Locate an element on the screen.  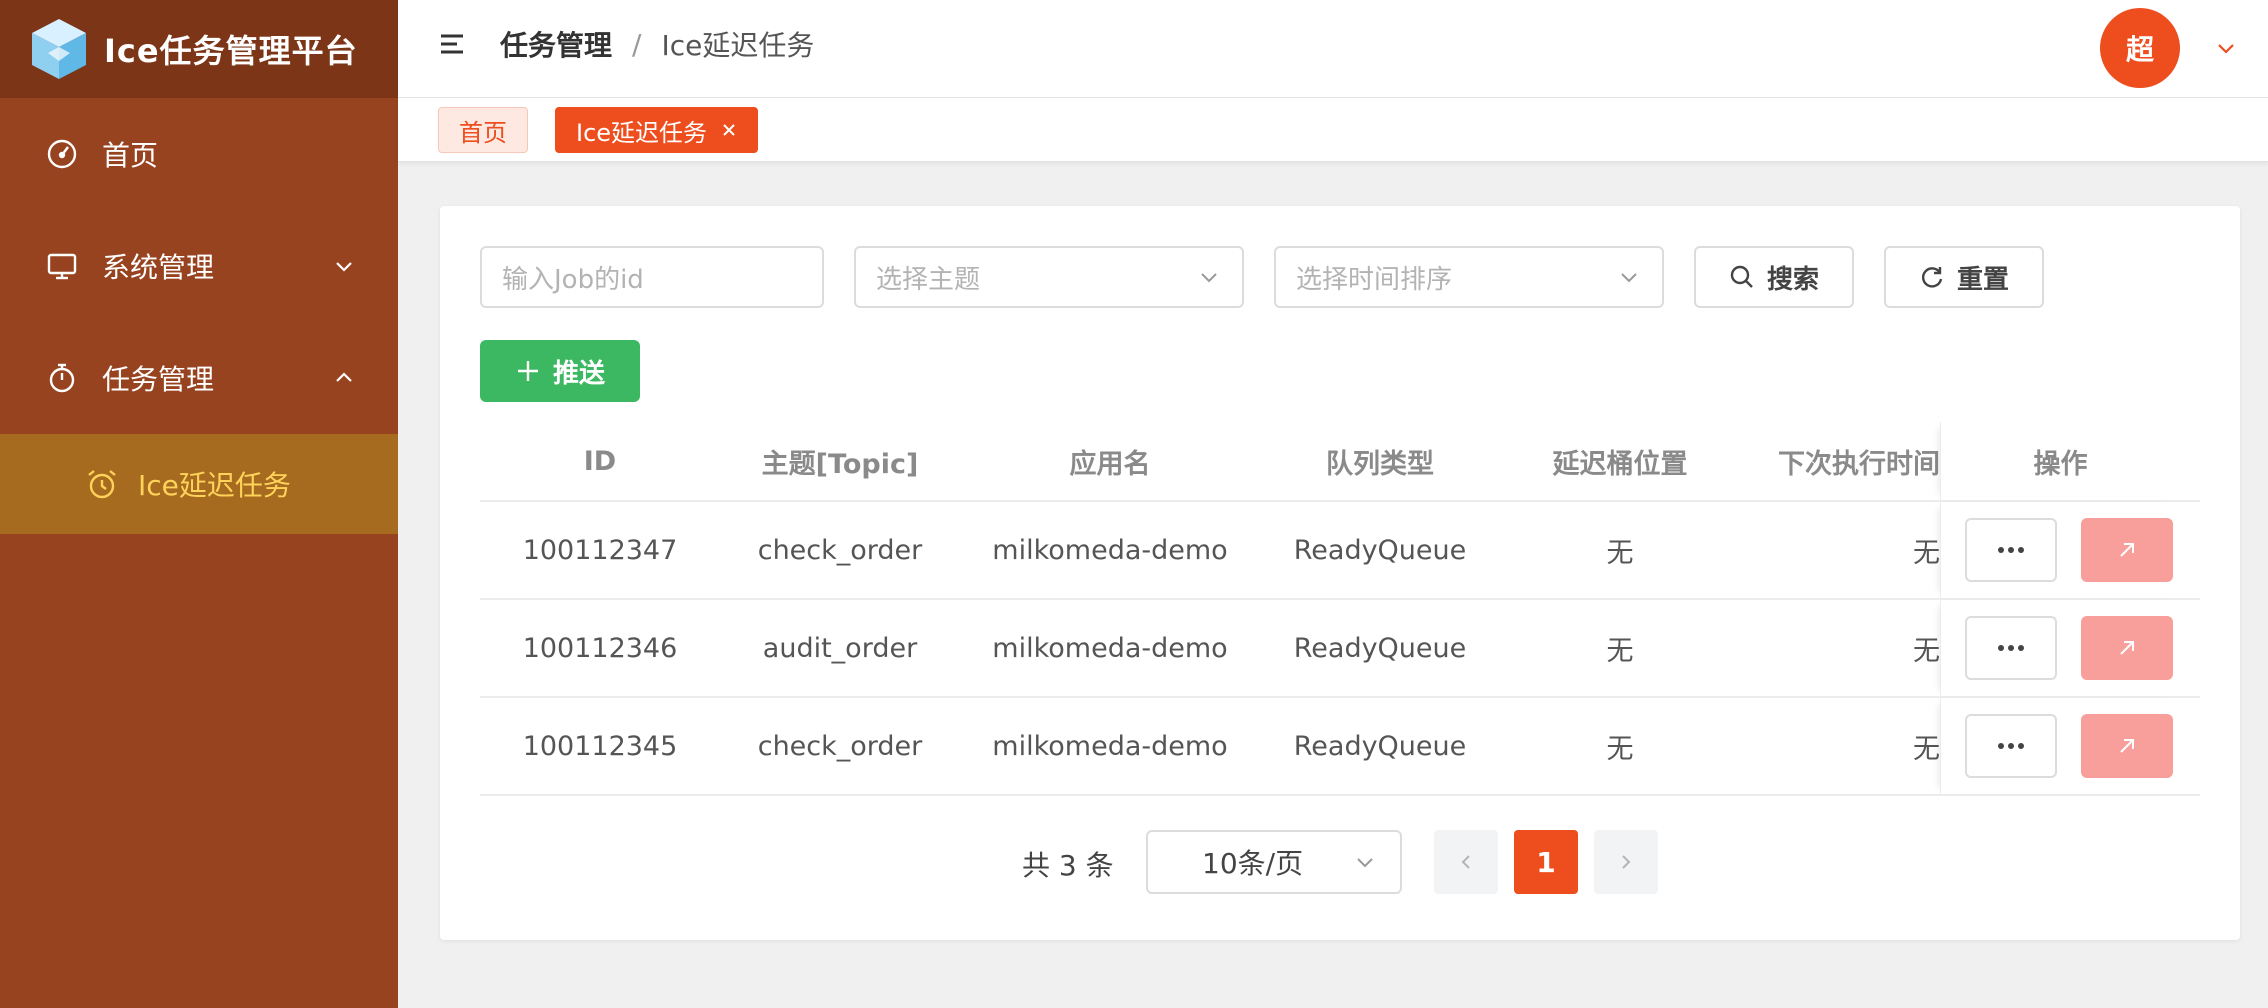
cube-logo-icon is located at coordinates (59, 49).